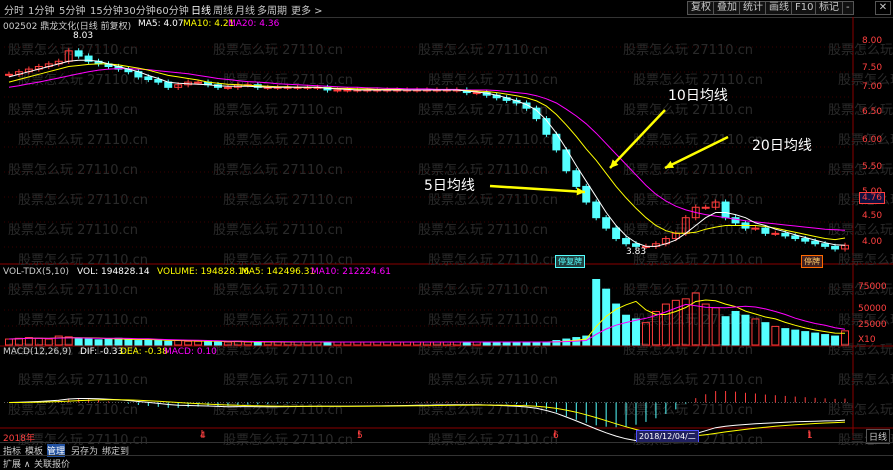  Describe the element at coordinates (37, 352) in the screenshot. I see `macd-title: MACD(12,26,9)` at that location.